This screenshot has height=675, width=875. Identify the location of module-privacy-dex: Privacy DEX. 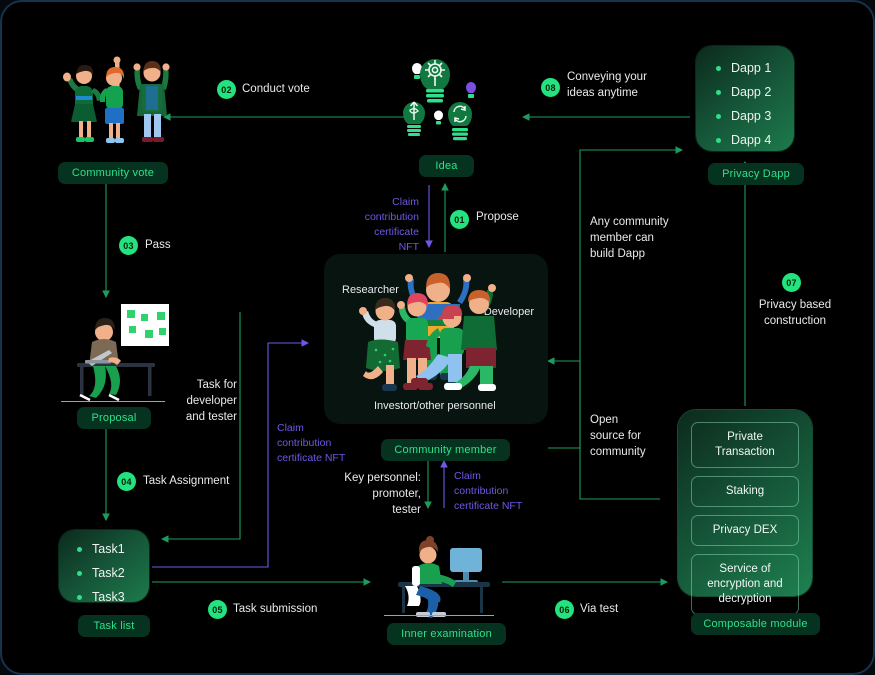
(745, 530).